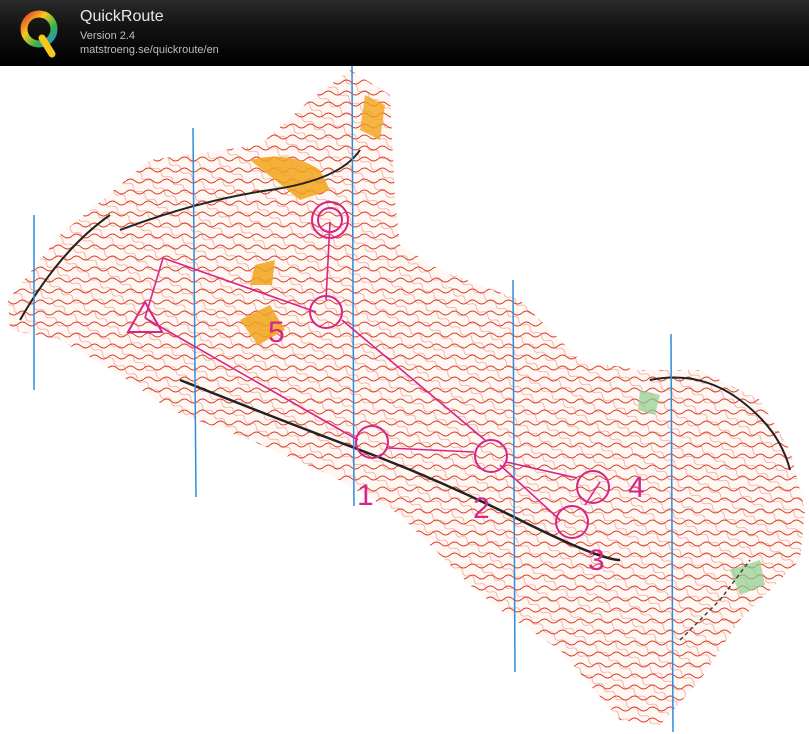 The height and width of the screenshot is (734, 809). Describe the element at coordinates (122, 16) in the screenshot. I see `app-title: QuickRoute` at that location.